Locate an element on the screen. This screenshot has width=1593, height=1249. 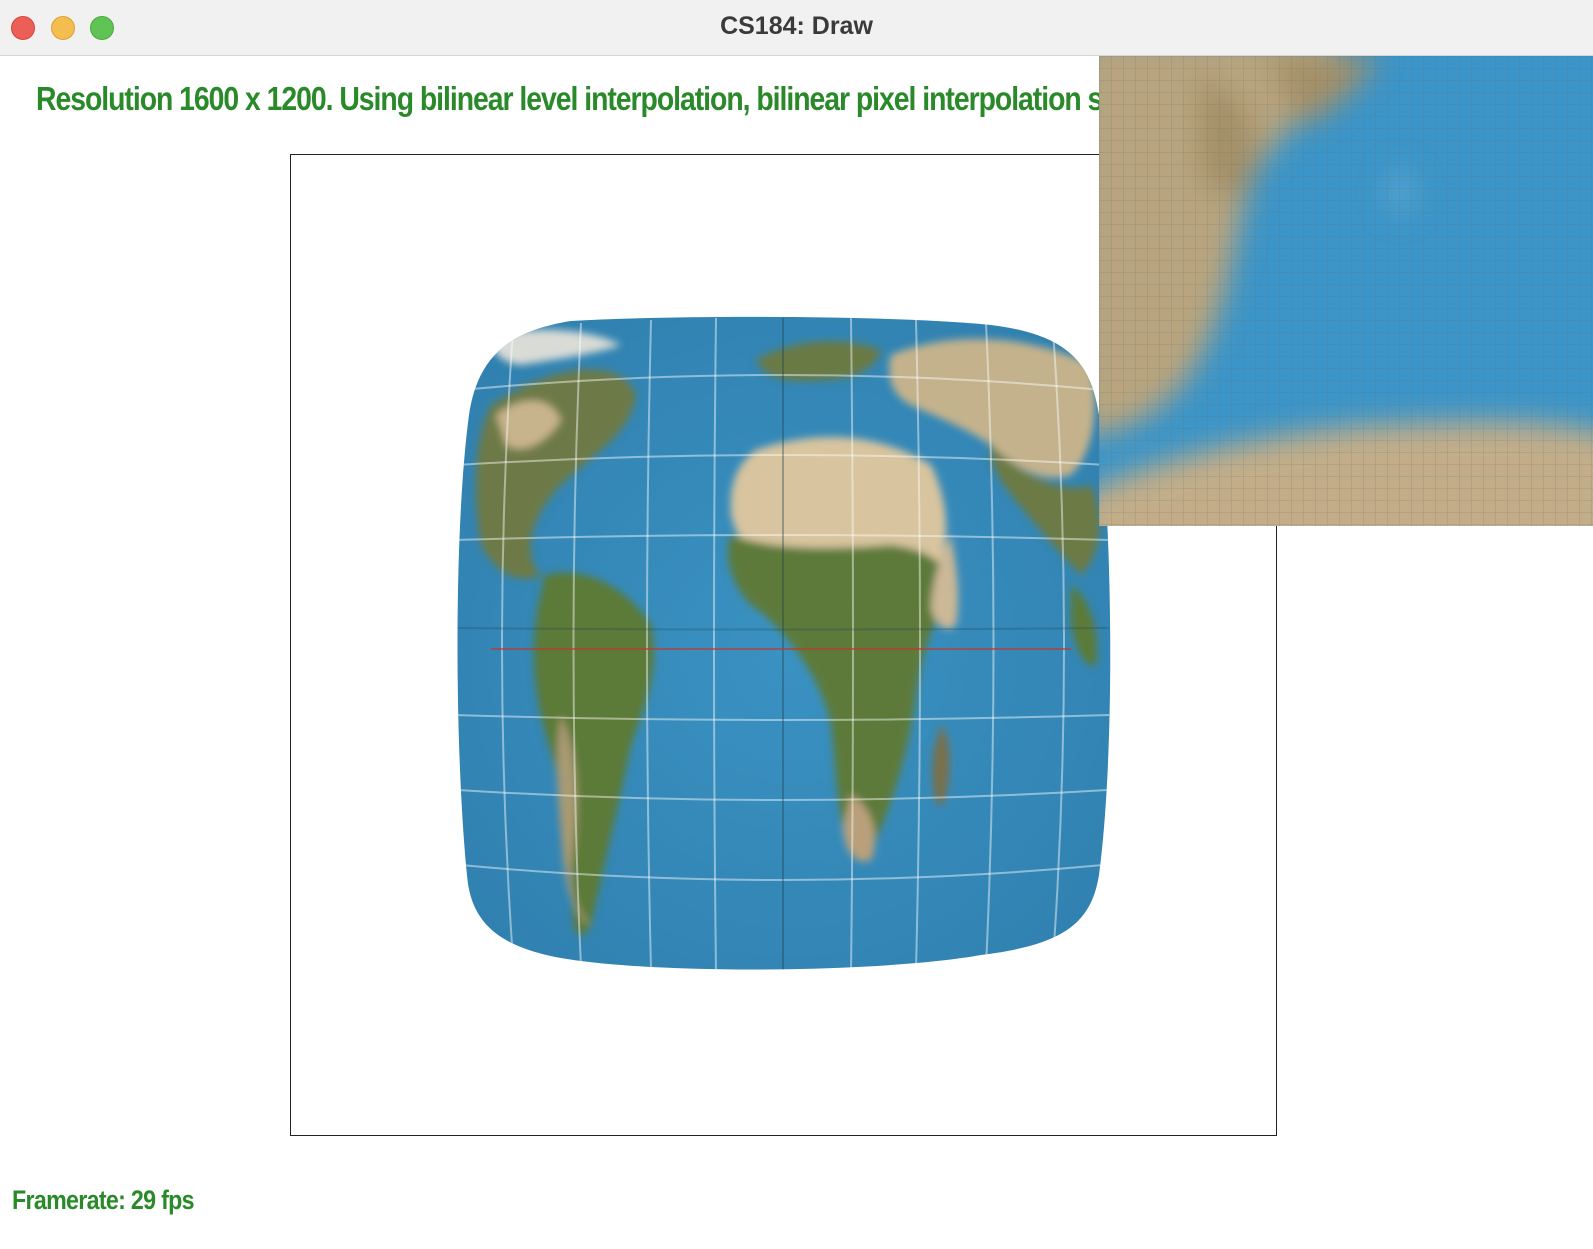
pixel-zoom-inspector is located at coordinates (1346, 291).